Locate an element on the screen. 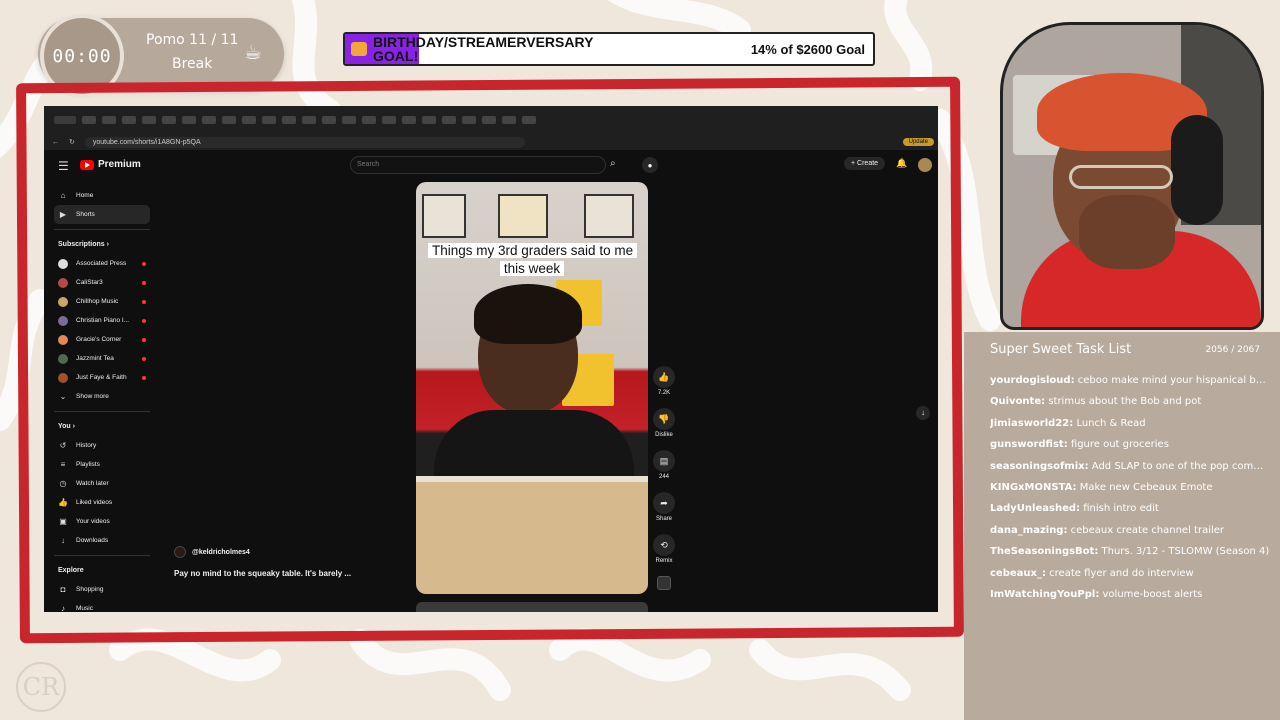 The width and height of the screenshot is (1280, 720). task-item: ImWatchingYouPpl: volume-boost alerts is located at coordinates (1131, 594).